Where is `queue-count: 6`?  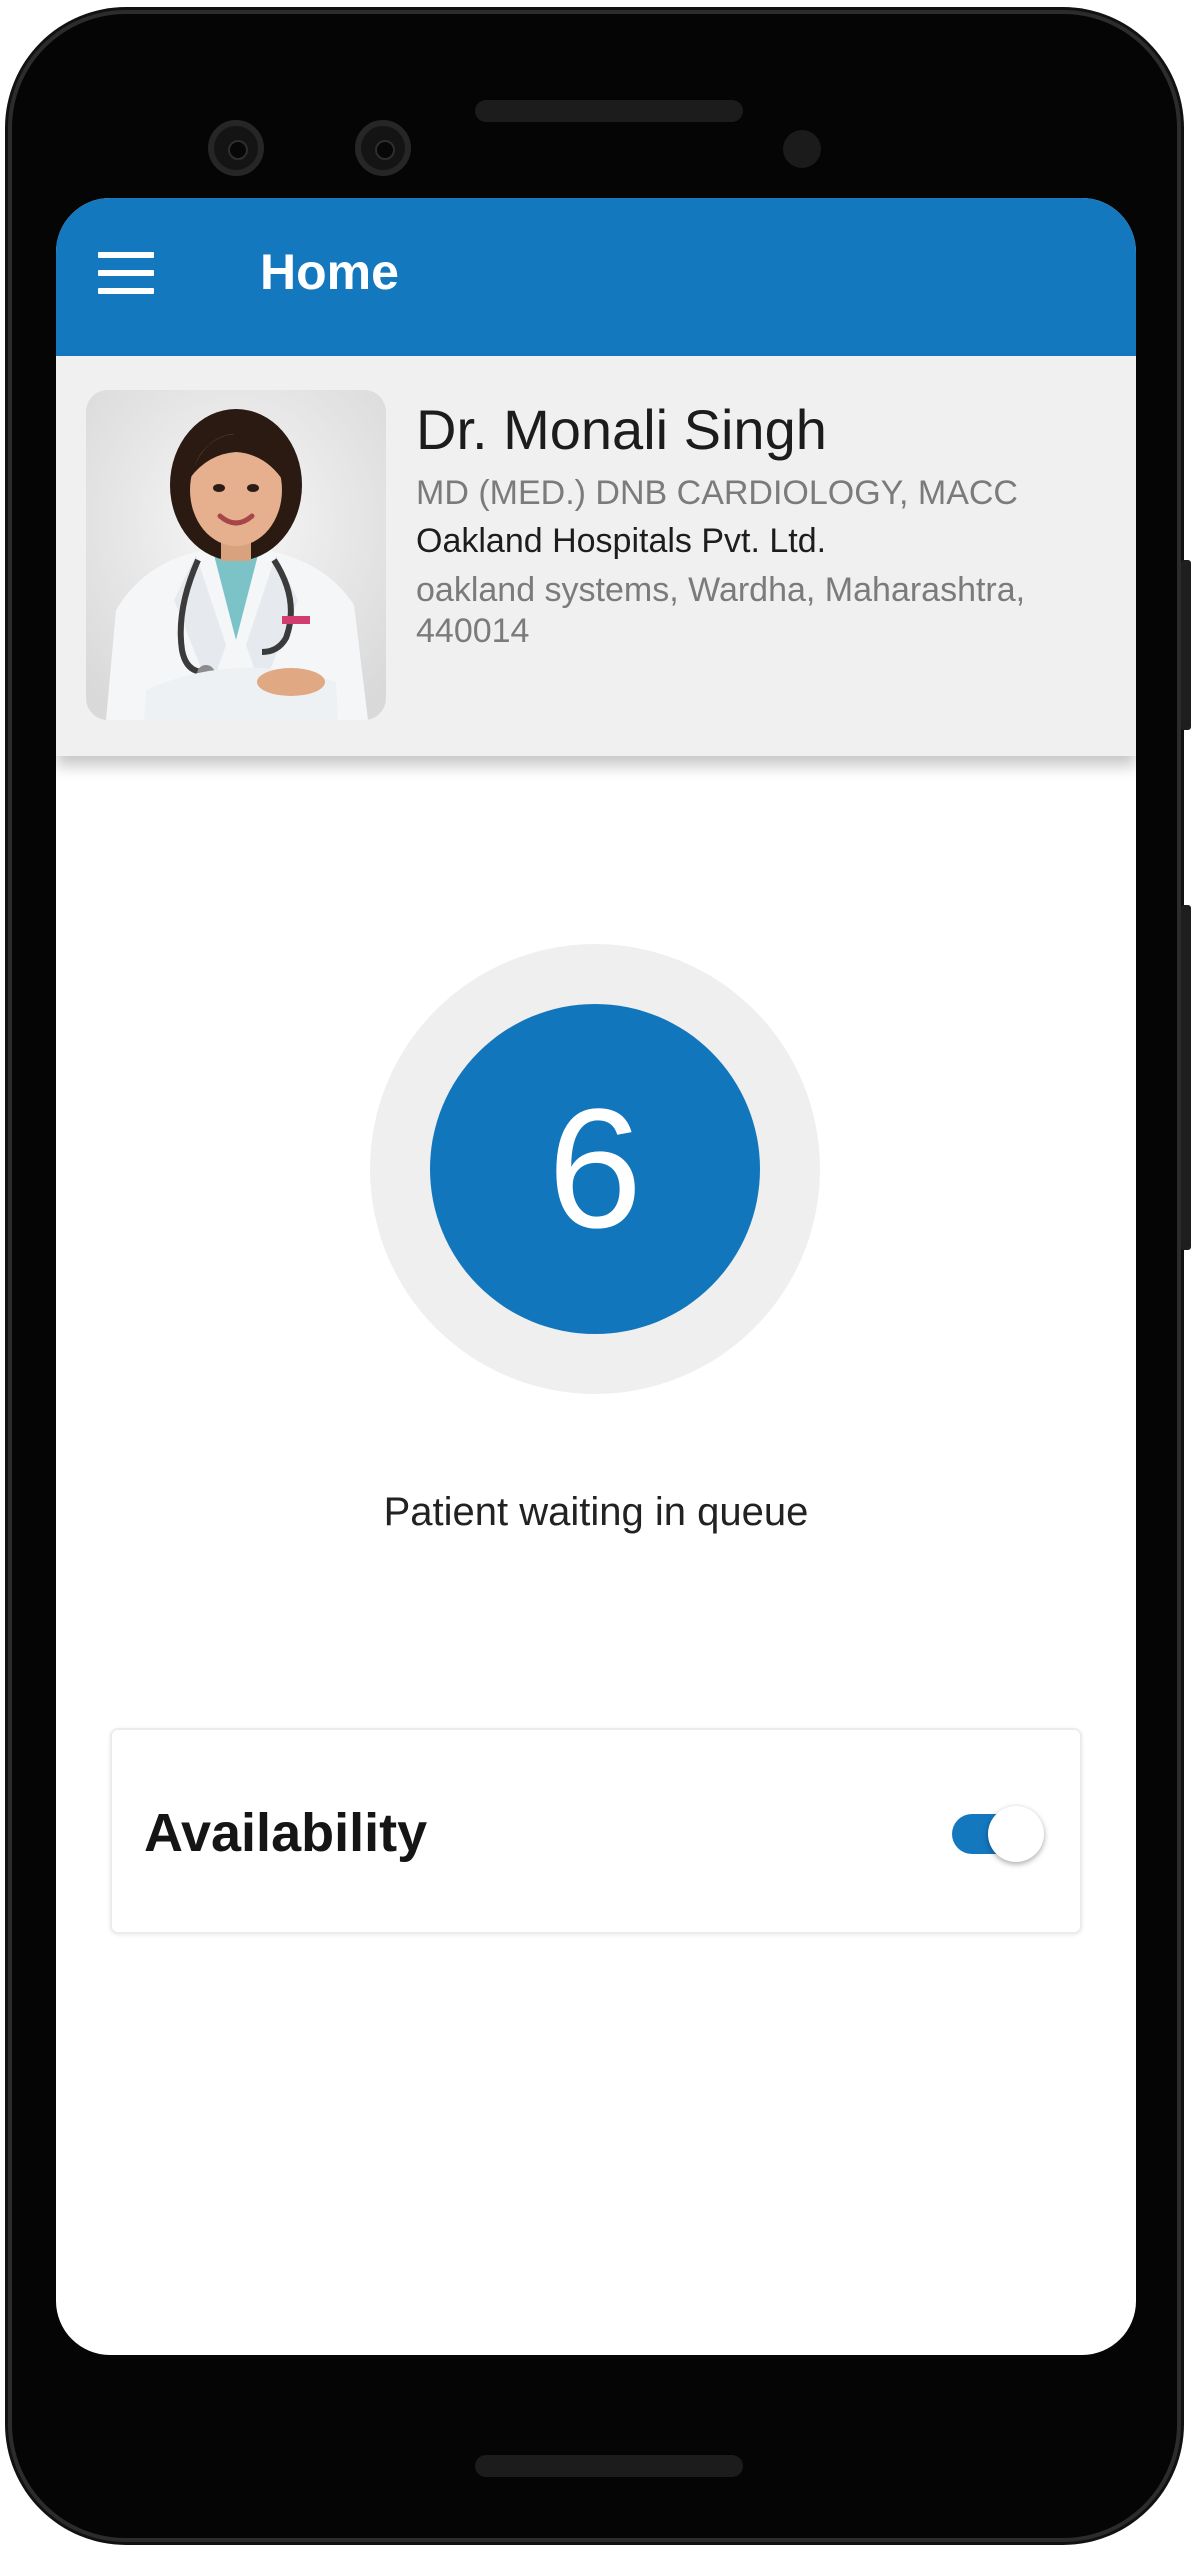
queue-count: 6 is located at coordinates (595, 1169).